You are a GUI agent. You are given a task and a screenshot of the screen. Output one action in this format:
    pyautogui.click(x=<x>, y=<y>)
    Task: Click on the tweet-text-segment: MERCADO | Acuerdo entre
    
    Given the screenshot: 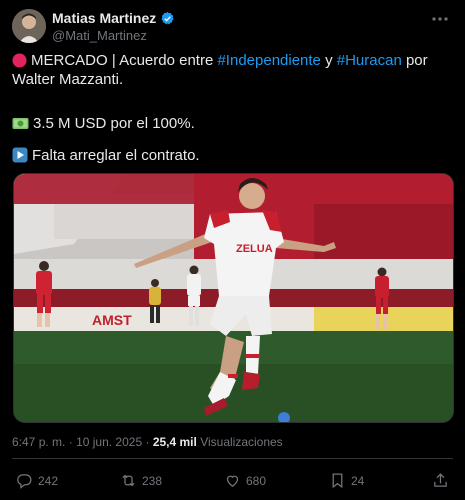 What is the action you would take?
    pyautogui.click(x=124, y=60)
    